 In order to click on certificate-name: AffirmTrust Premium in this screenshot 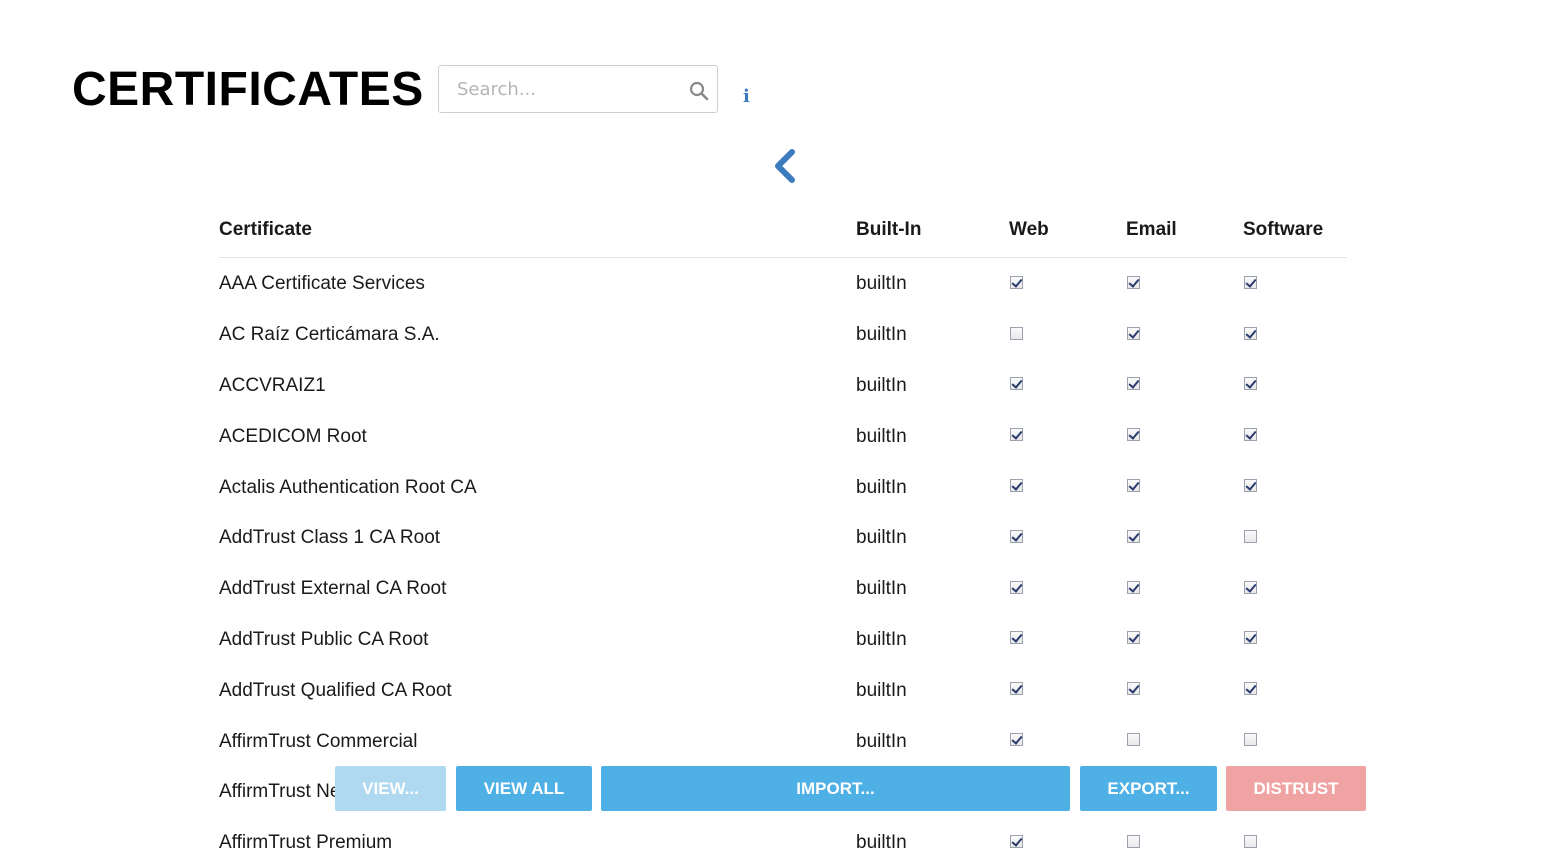, I will do `click(306, 843)`.